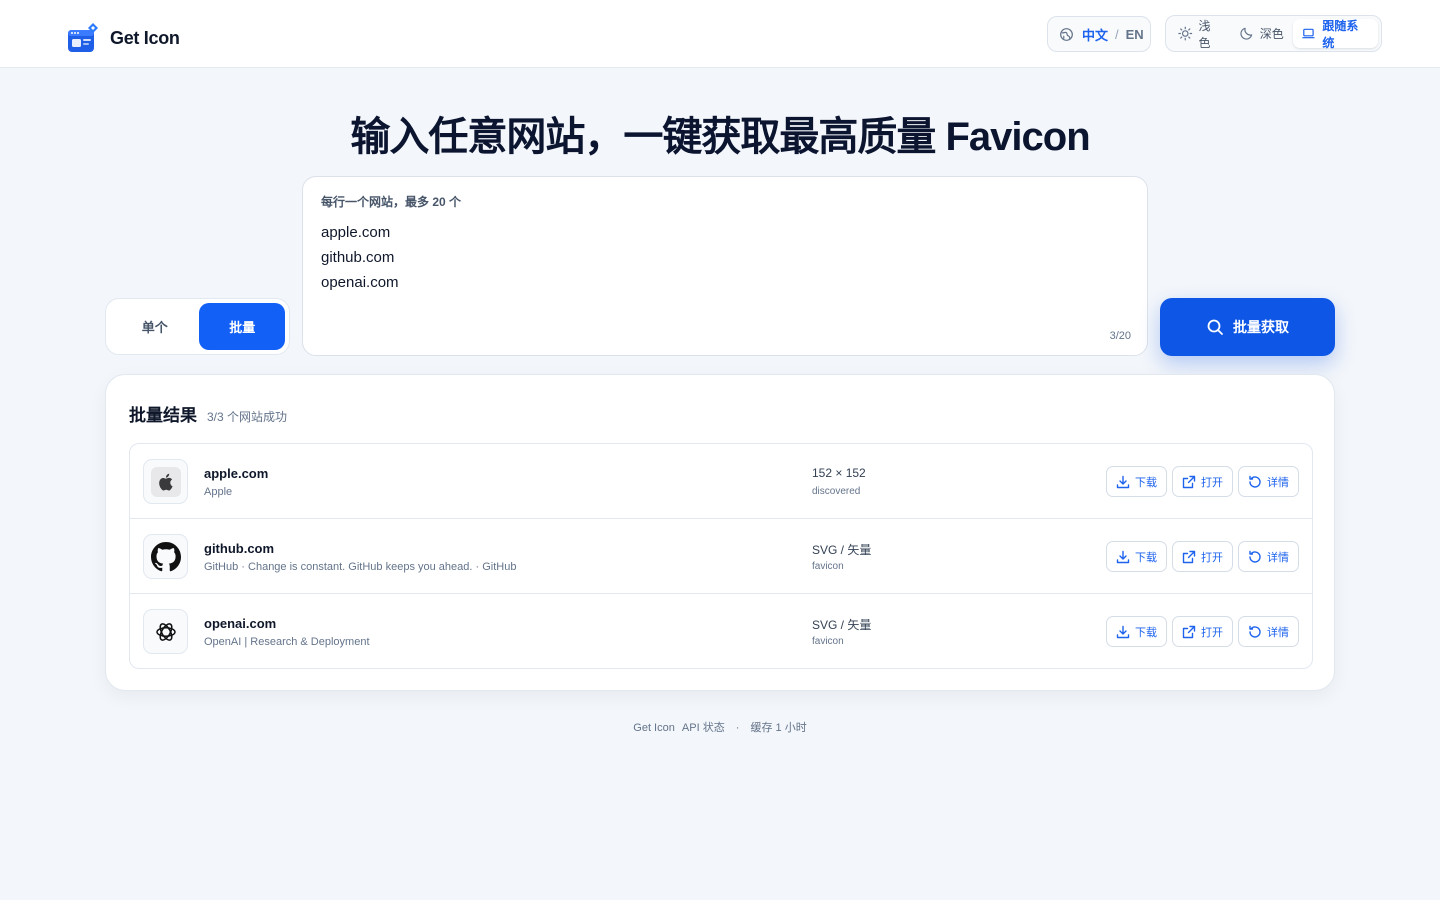 This screenshot has height=900, width=1440. Describe the element at coordinates (83, 37) in the screenshot. I see `get-icon-logo-icon` at that location.